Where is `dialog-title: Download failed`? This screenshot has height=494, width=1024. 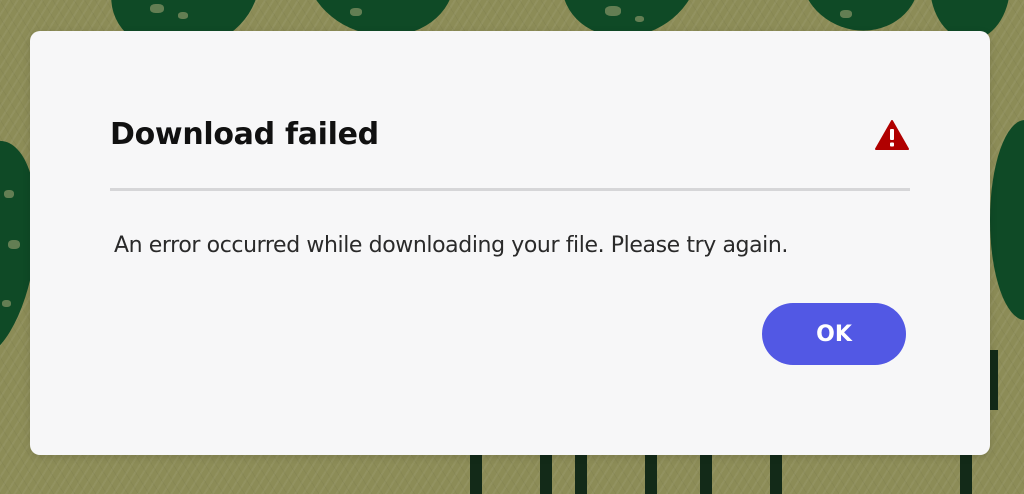 dialog-title: Download failed is located at coordinates (244, 134).